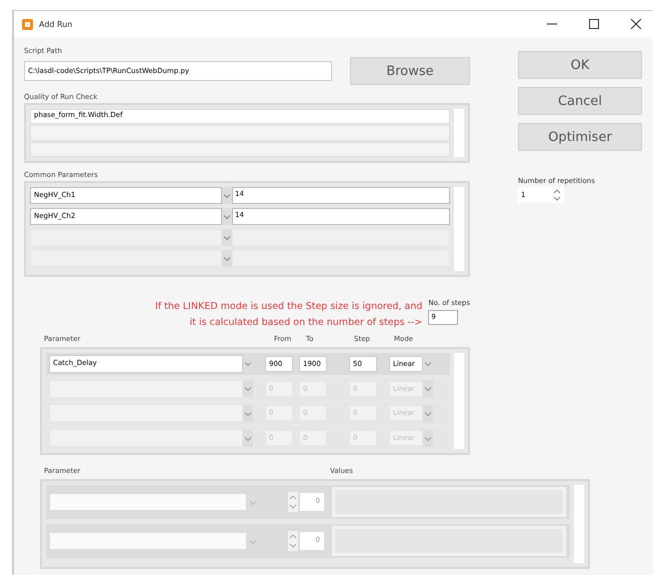  Describe the element at coordinates (580, 137) in the screenshot. I see `dialog-button: Optimiser` at that location.